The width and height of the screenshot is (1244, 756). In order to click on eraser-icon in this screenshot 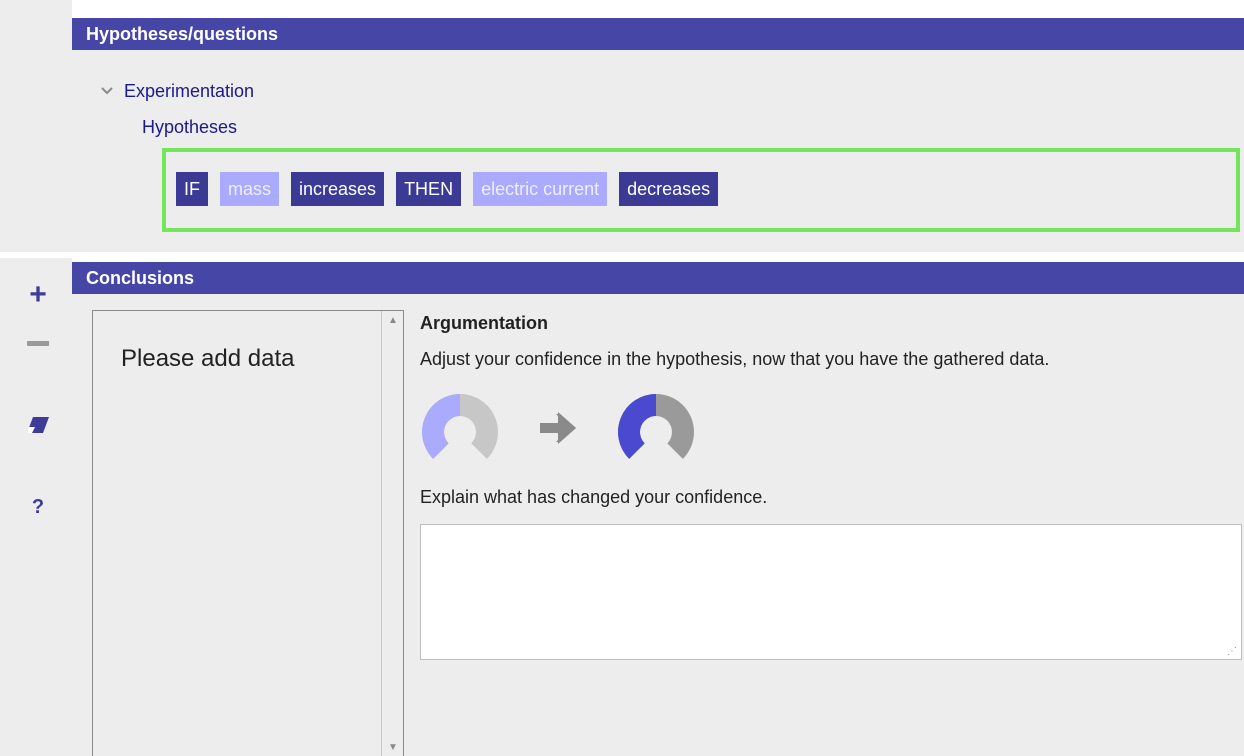, I will do `click(38, 425)`.